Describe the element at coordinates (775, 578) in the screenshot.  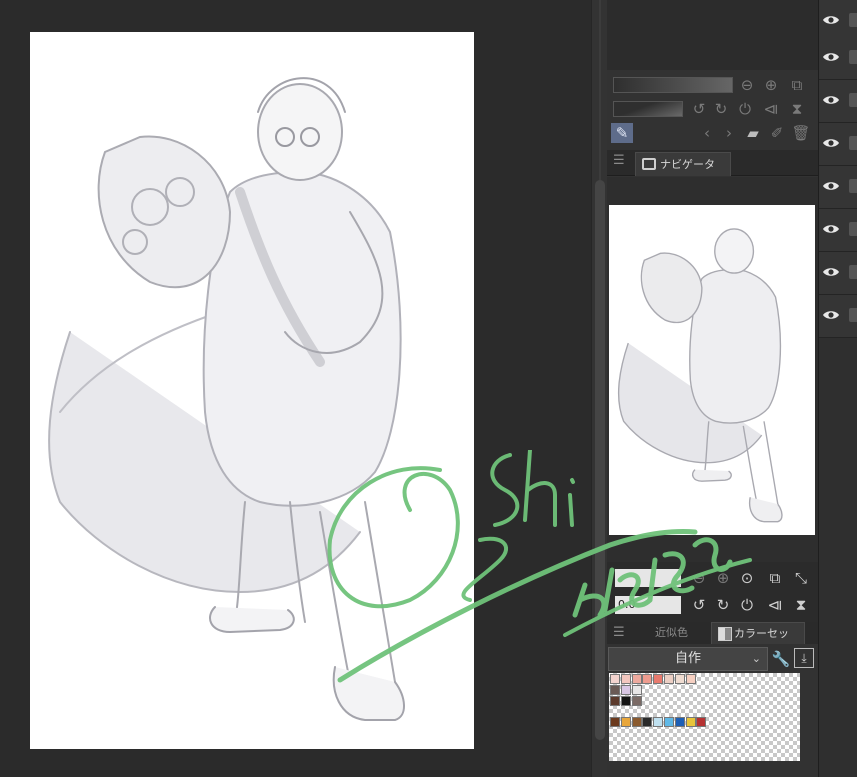
I see `nav-fit-icon: ⧉` at that location.